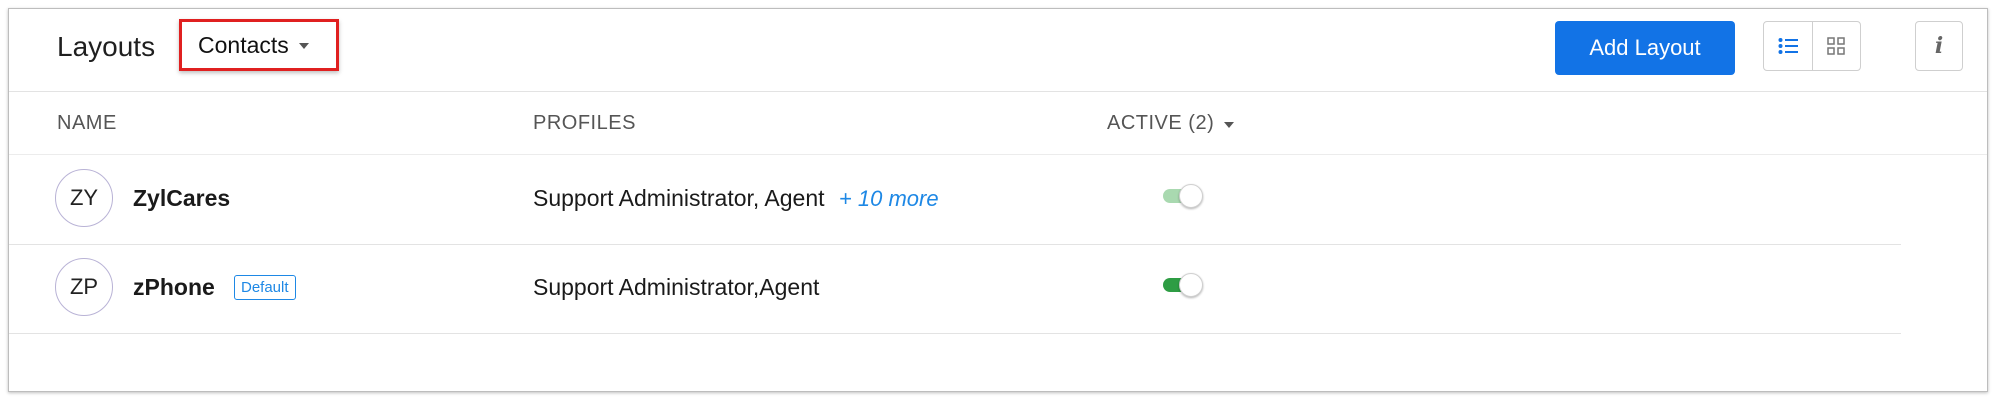 This screenshot has height=405, width=2000. I want to click on grid-view-icon, so click(1836, 46).